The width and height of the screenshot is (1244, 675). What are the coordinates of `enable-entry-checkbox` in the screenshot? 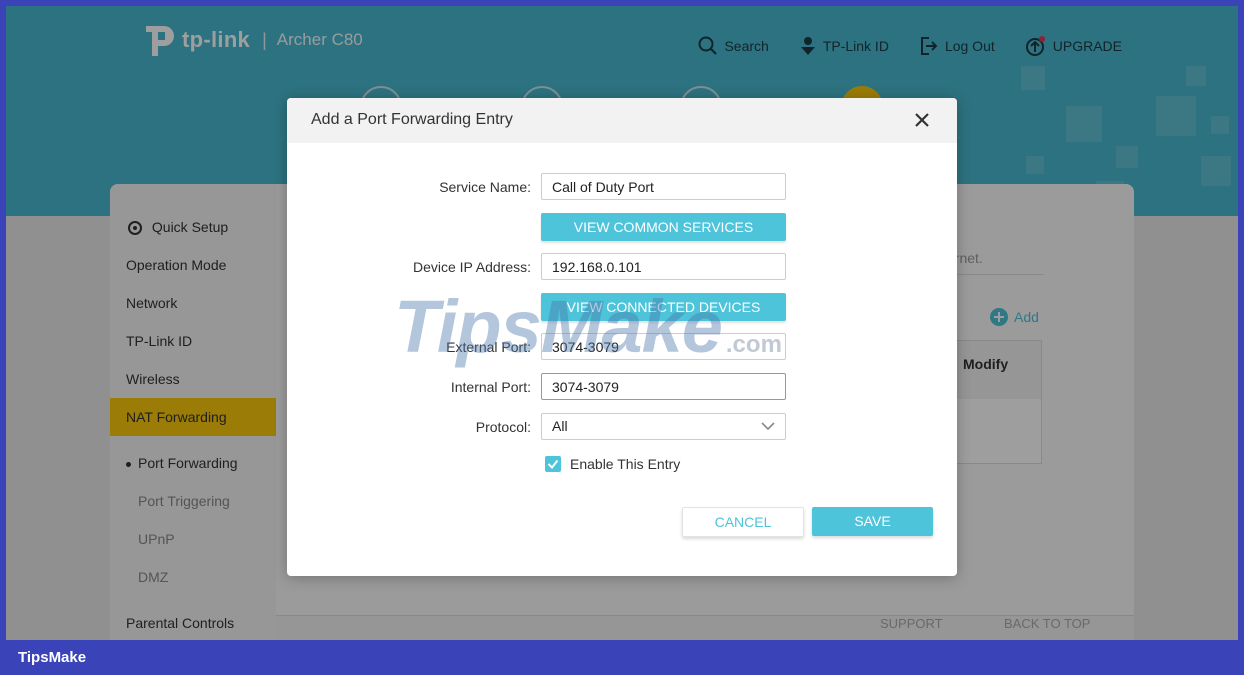 It's located at (553, 464).